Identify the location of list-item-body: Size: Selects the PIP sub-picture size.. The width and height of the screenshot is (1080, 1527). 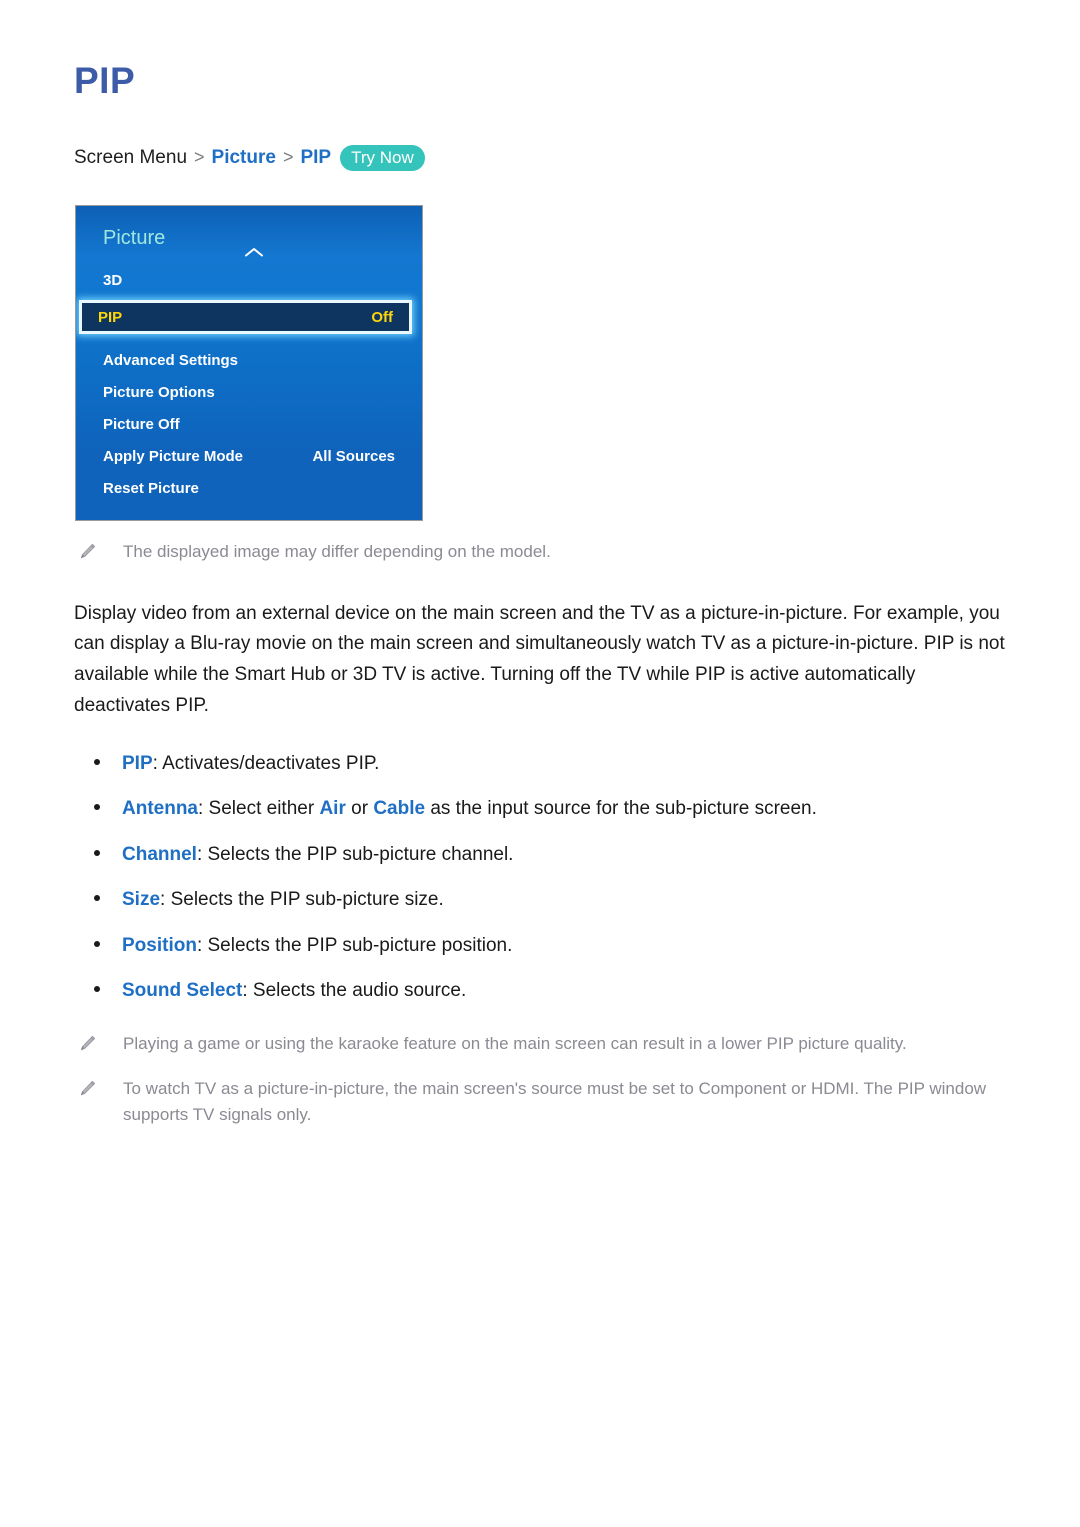
(283, 900).